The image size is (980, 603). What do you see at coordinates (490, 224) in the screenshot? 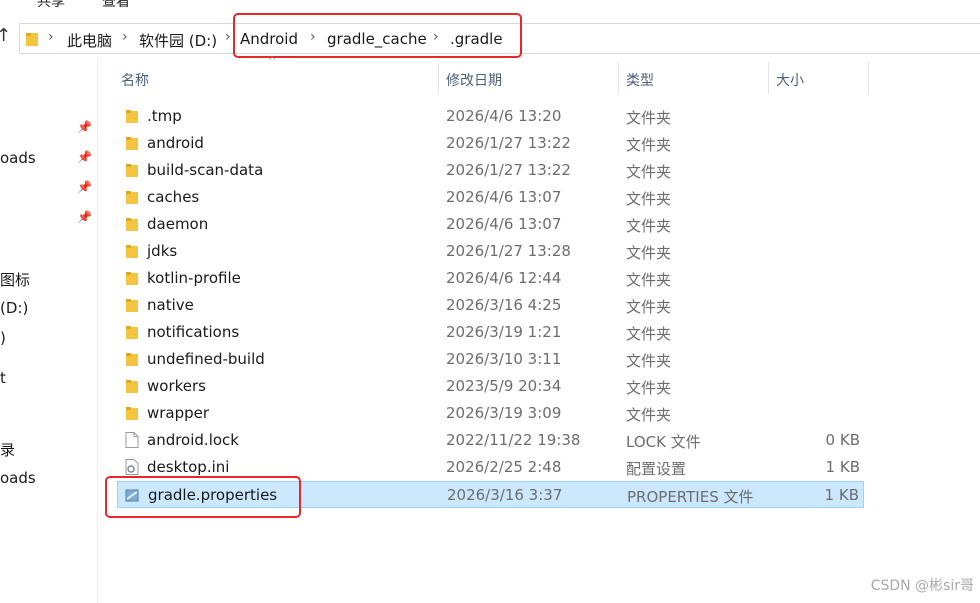
I see `file-row: daemon 2026/4/6 13:07 文件夹` at bounding box center [490, 224].